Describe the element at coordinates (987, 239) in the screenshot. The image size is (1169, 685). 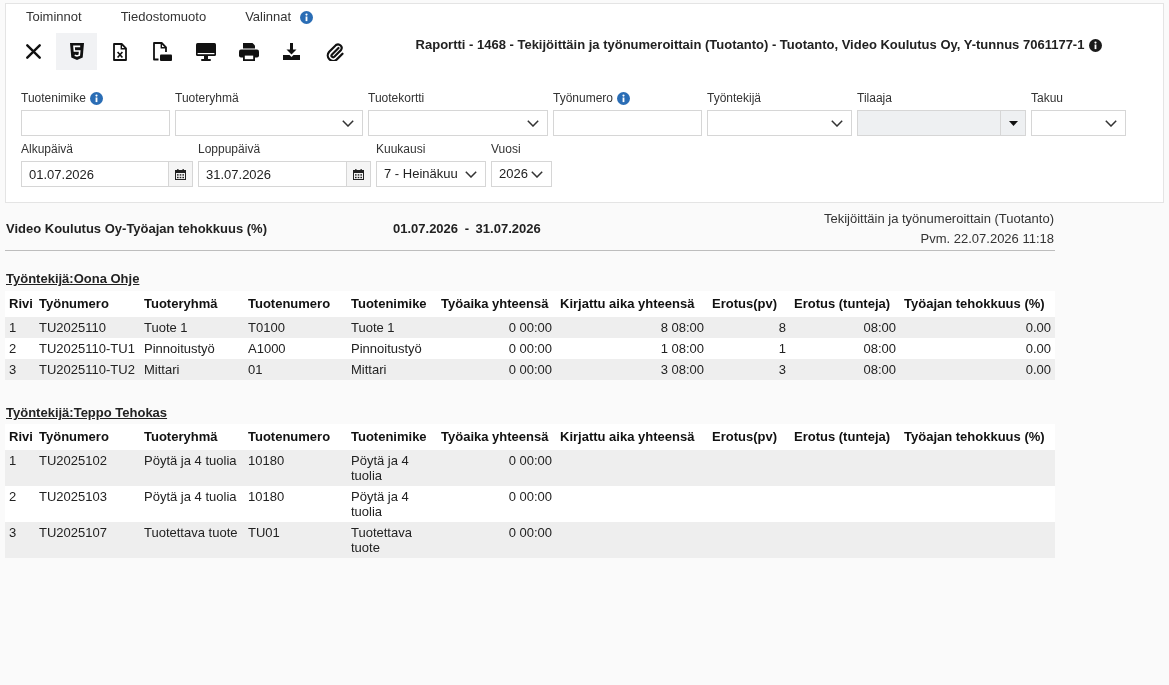
I see `print-date: Pvm. 22.07.2026 11:18` at that location.